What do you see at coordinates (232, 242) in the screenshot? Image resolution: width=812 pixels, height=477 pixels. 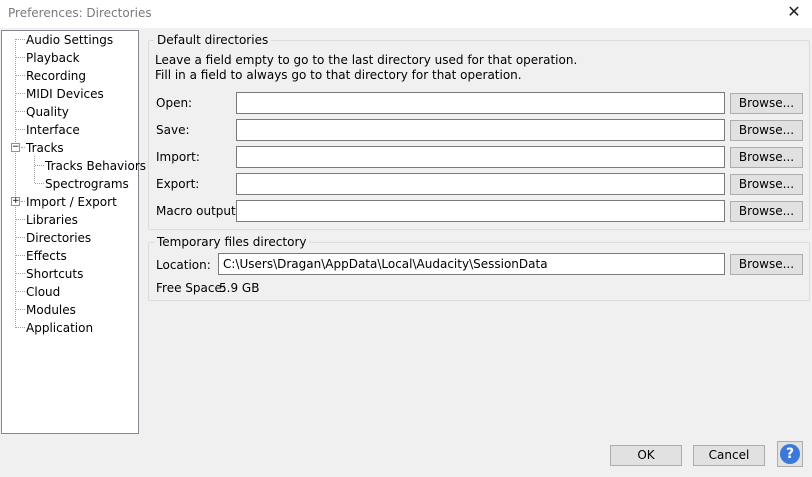 I see `temp-files-title: Temporary files directory` at bounding box center [232, 242].